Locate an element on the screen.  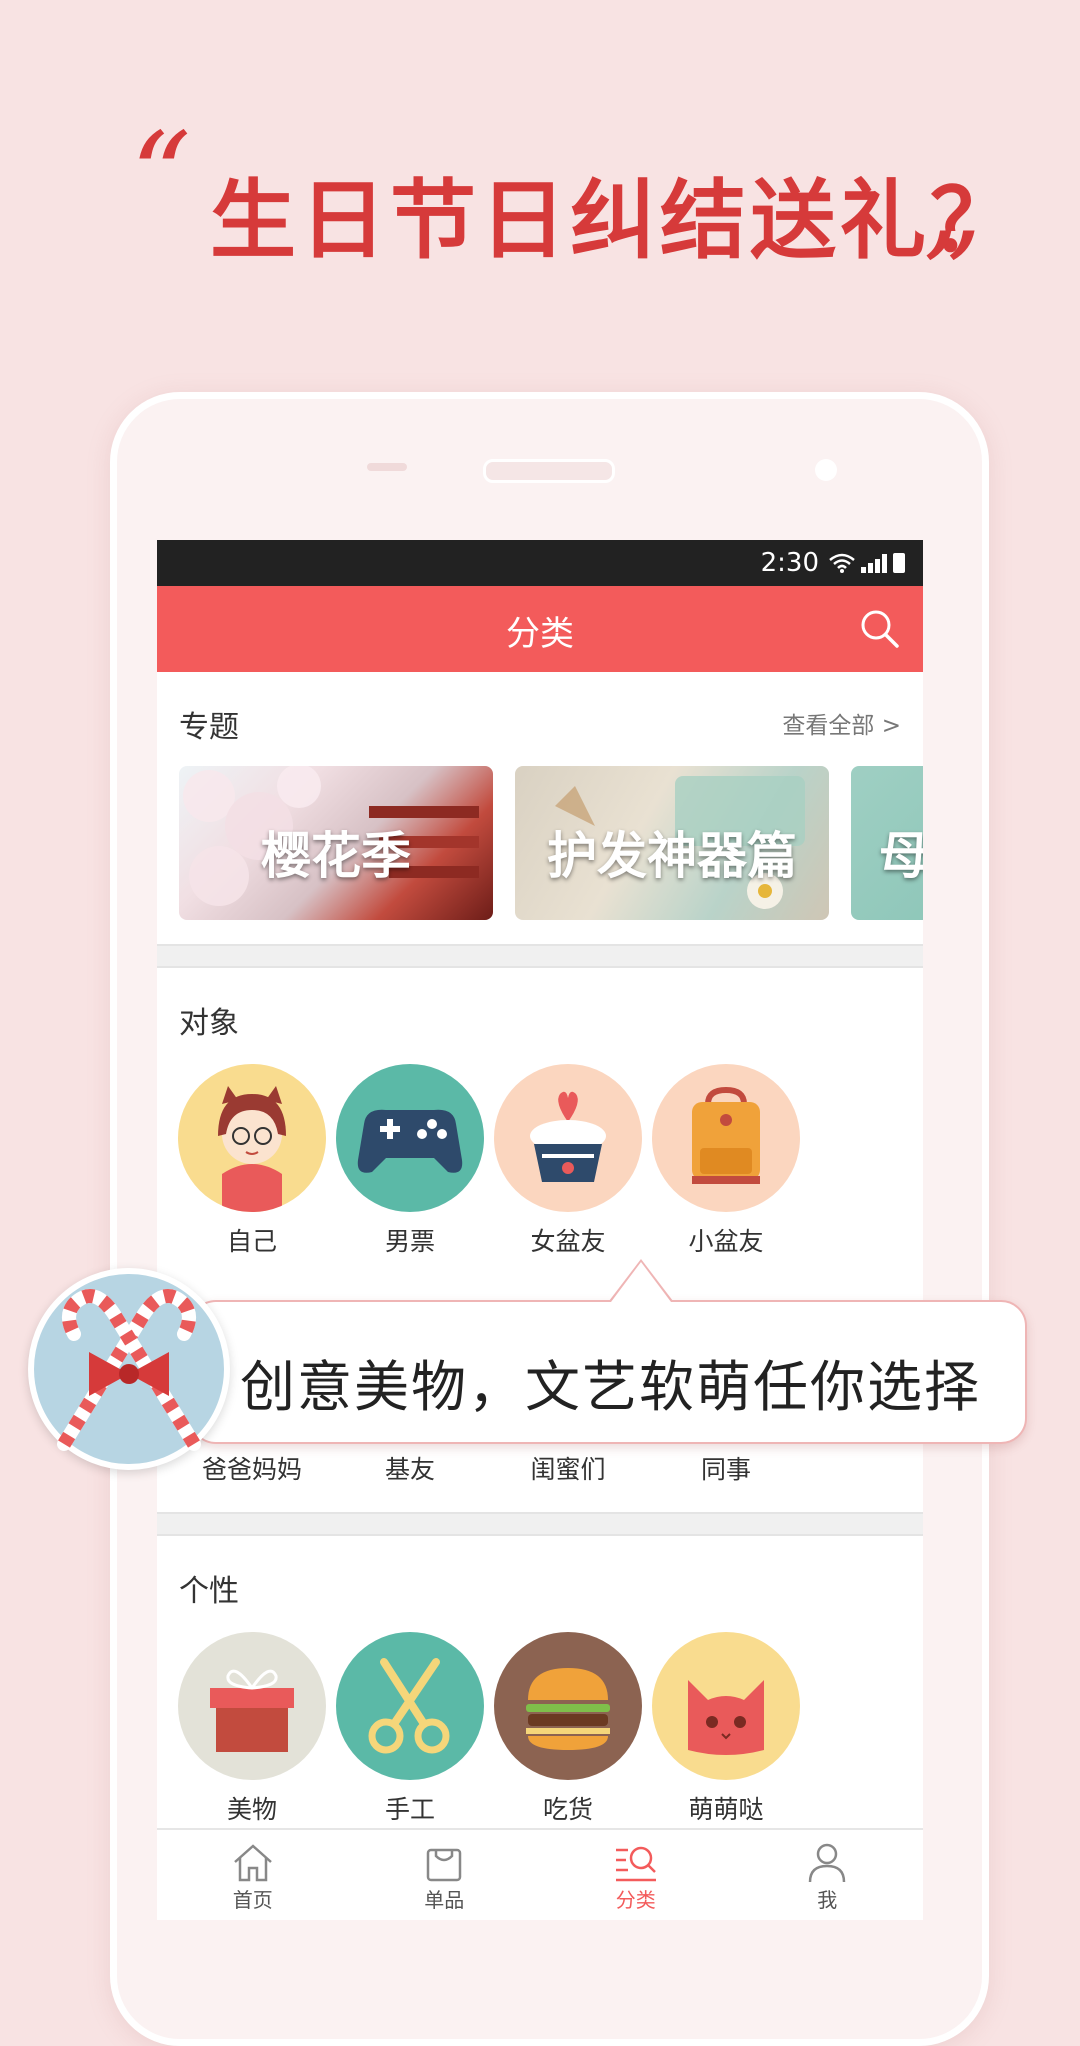
personality-item-handmade: 手工 is located at coordinates (410, 1729).